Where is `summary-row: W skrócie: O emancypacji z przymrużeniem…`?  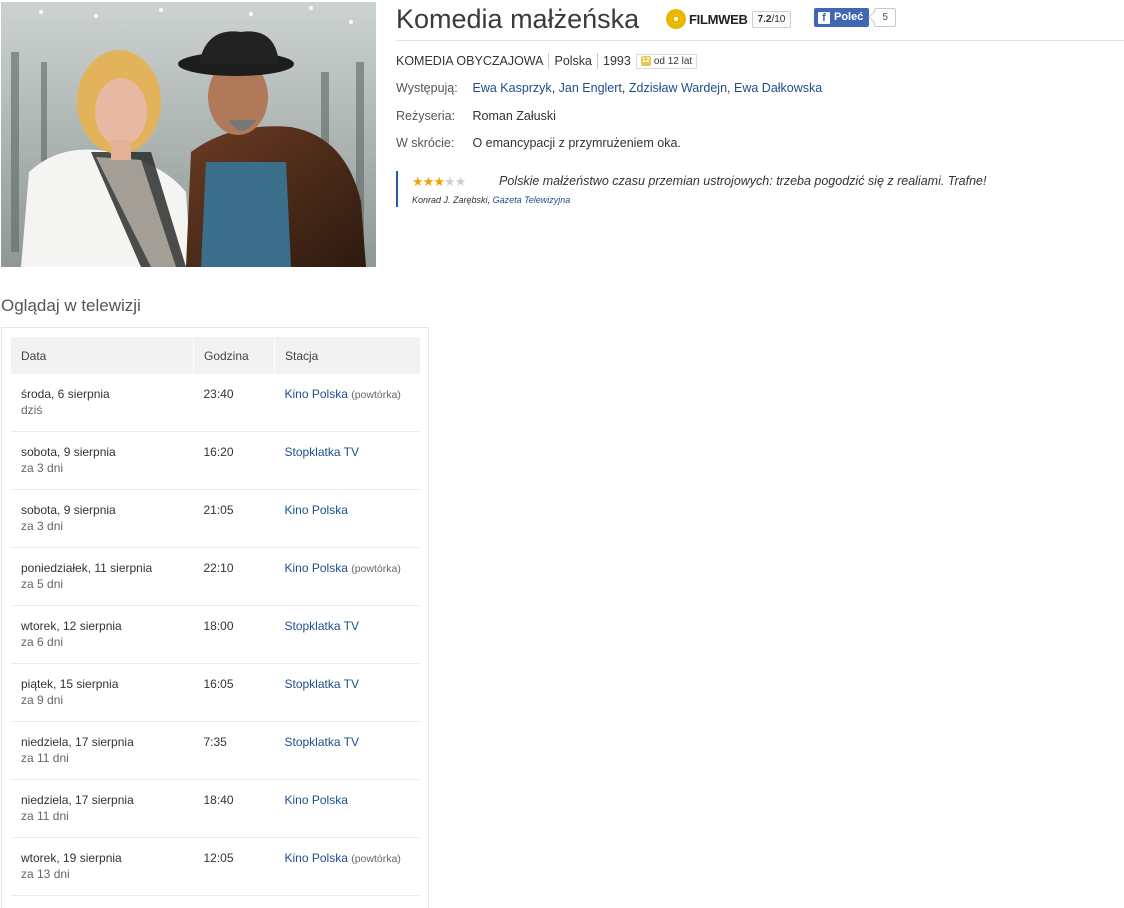 summary-row: W skrócie: O emancypacji z przymrużeniem… is located at coordinates (538, 143).